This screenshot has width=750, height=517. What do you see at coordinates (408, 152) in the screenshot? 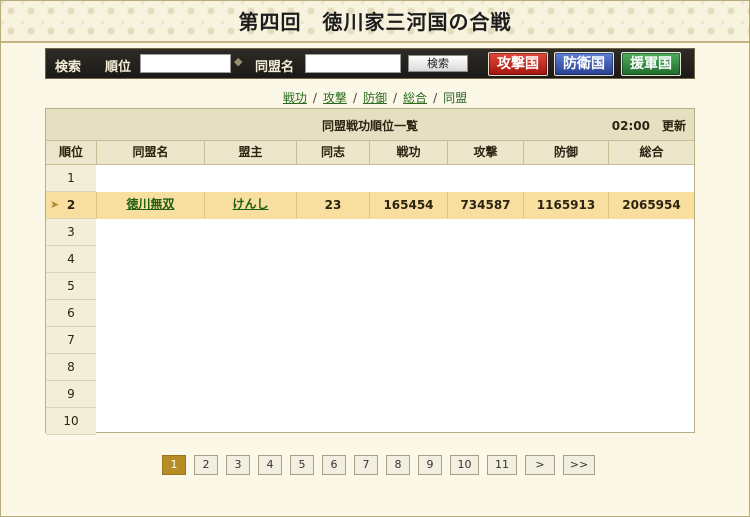
I see `column-header: 戦功` at bounding box center [408, 152].